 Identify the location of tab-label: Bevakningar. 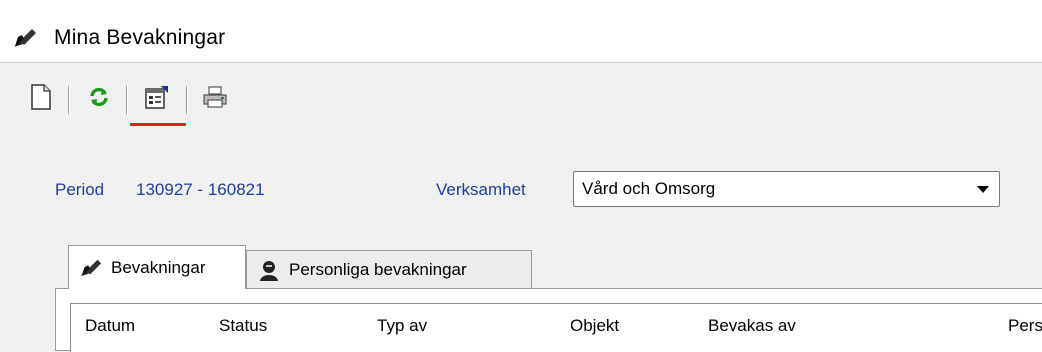
(158, 267).